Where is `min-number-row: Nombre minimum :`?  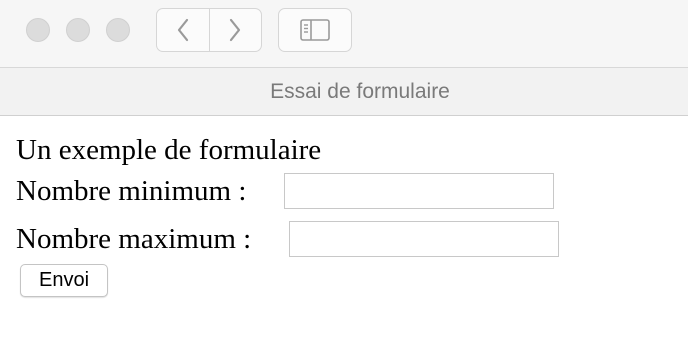 min-number-row: Nombre minimum : is located at coordinates (285, 190).